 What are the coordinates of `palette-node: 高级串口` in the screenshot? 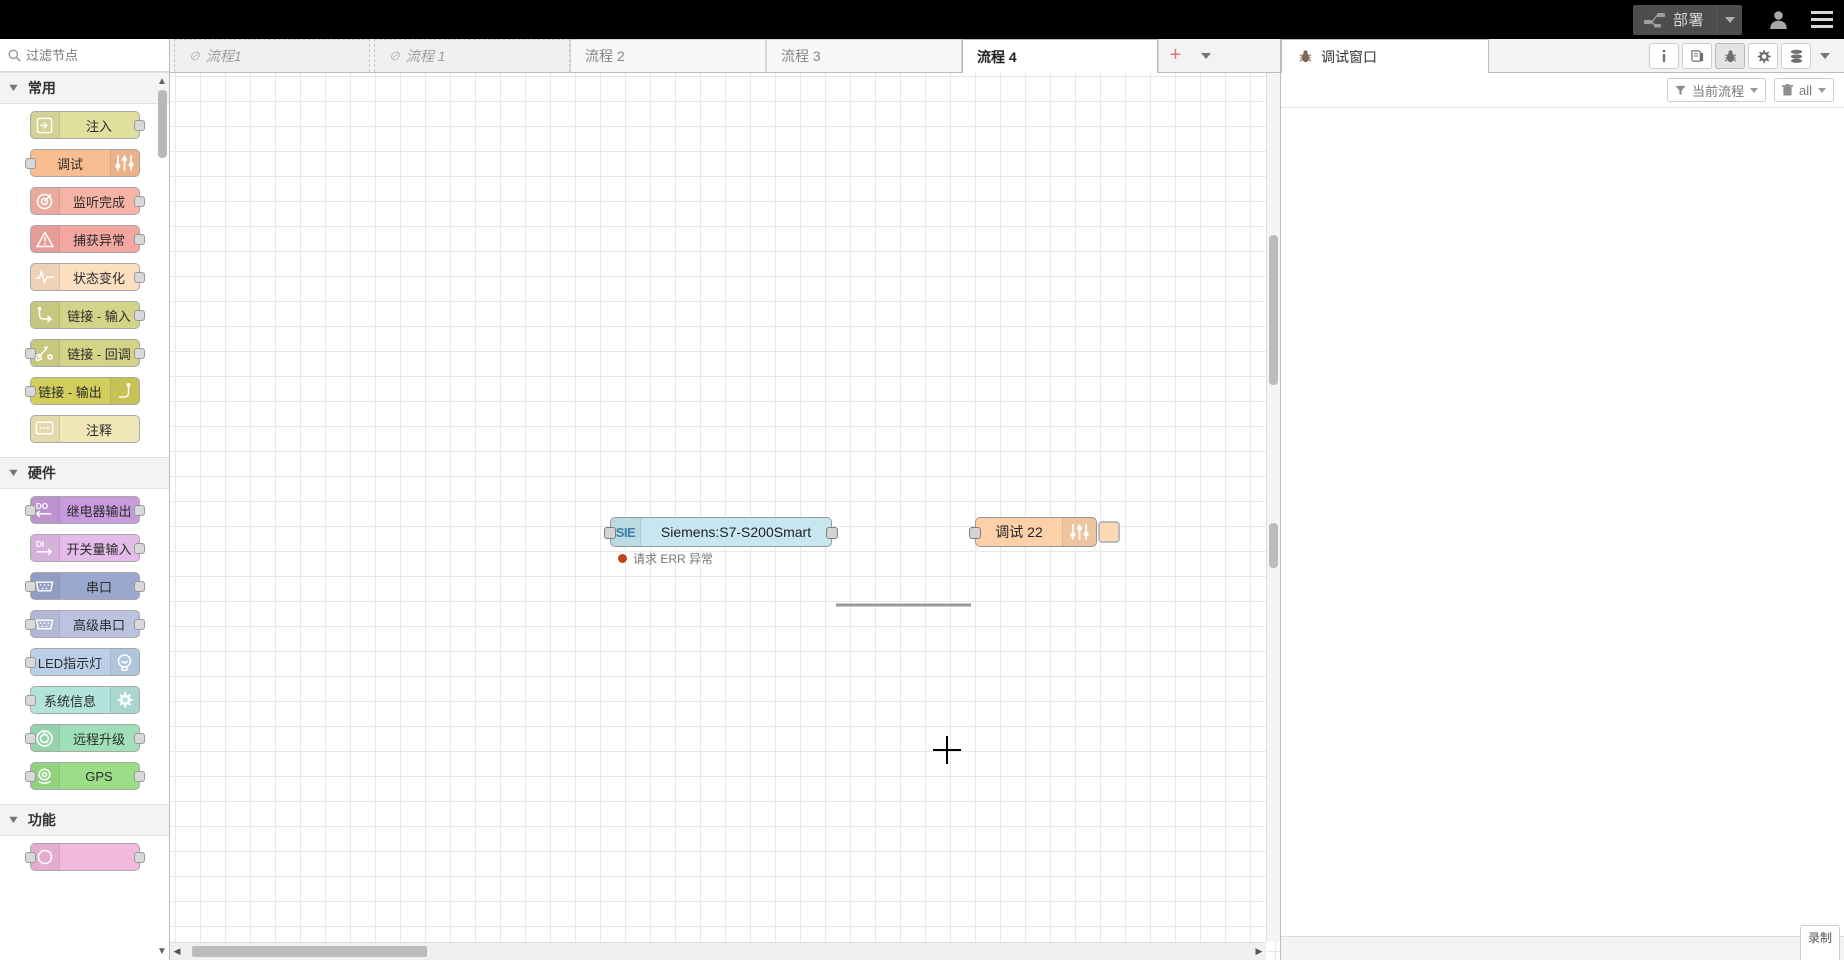 It's located at (84, 624).